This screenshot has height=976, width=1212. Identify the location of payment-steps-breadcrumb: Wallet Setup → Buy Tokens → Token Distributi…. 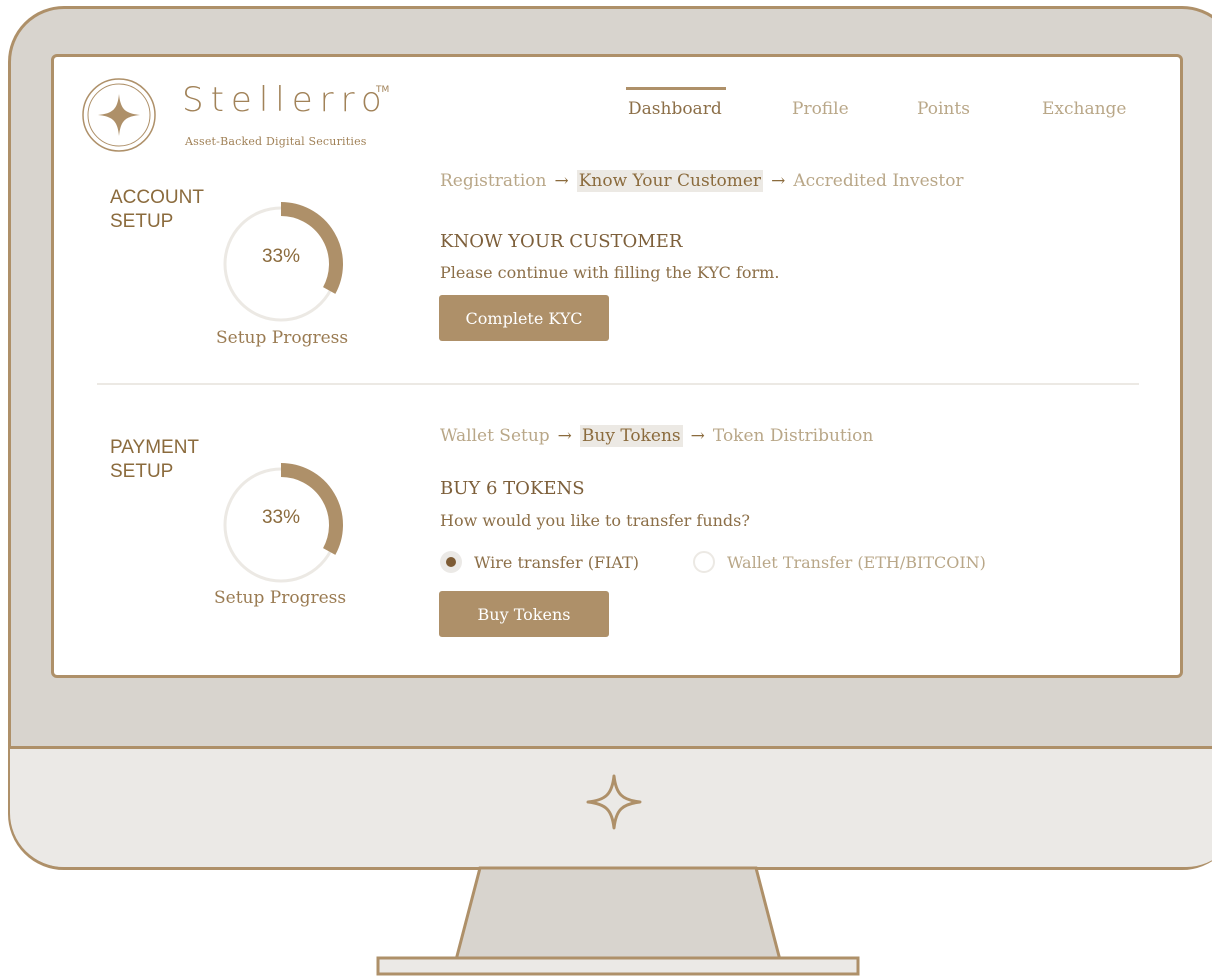
(657, 436).